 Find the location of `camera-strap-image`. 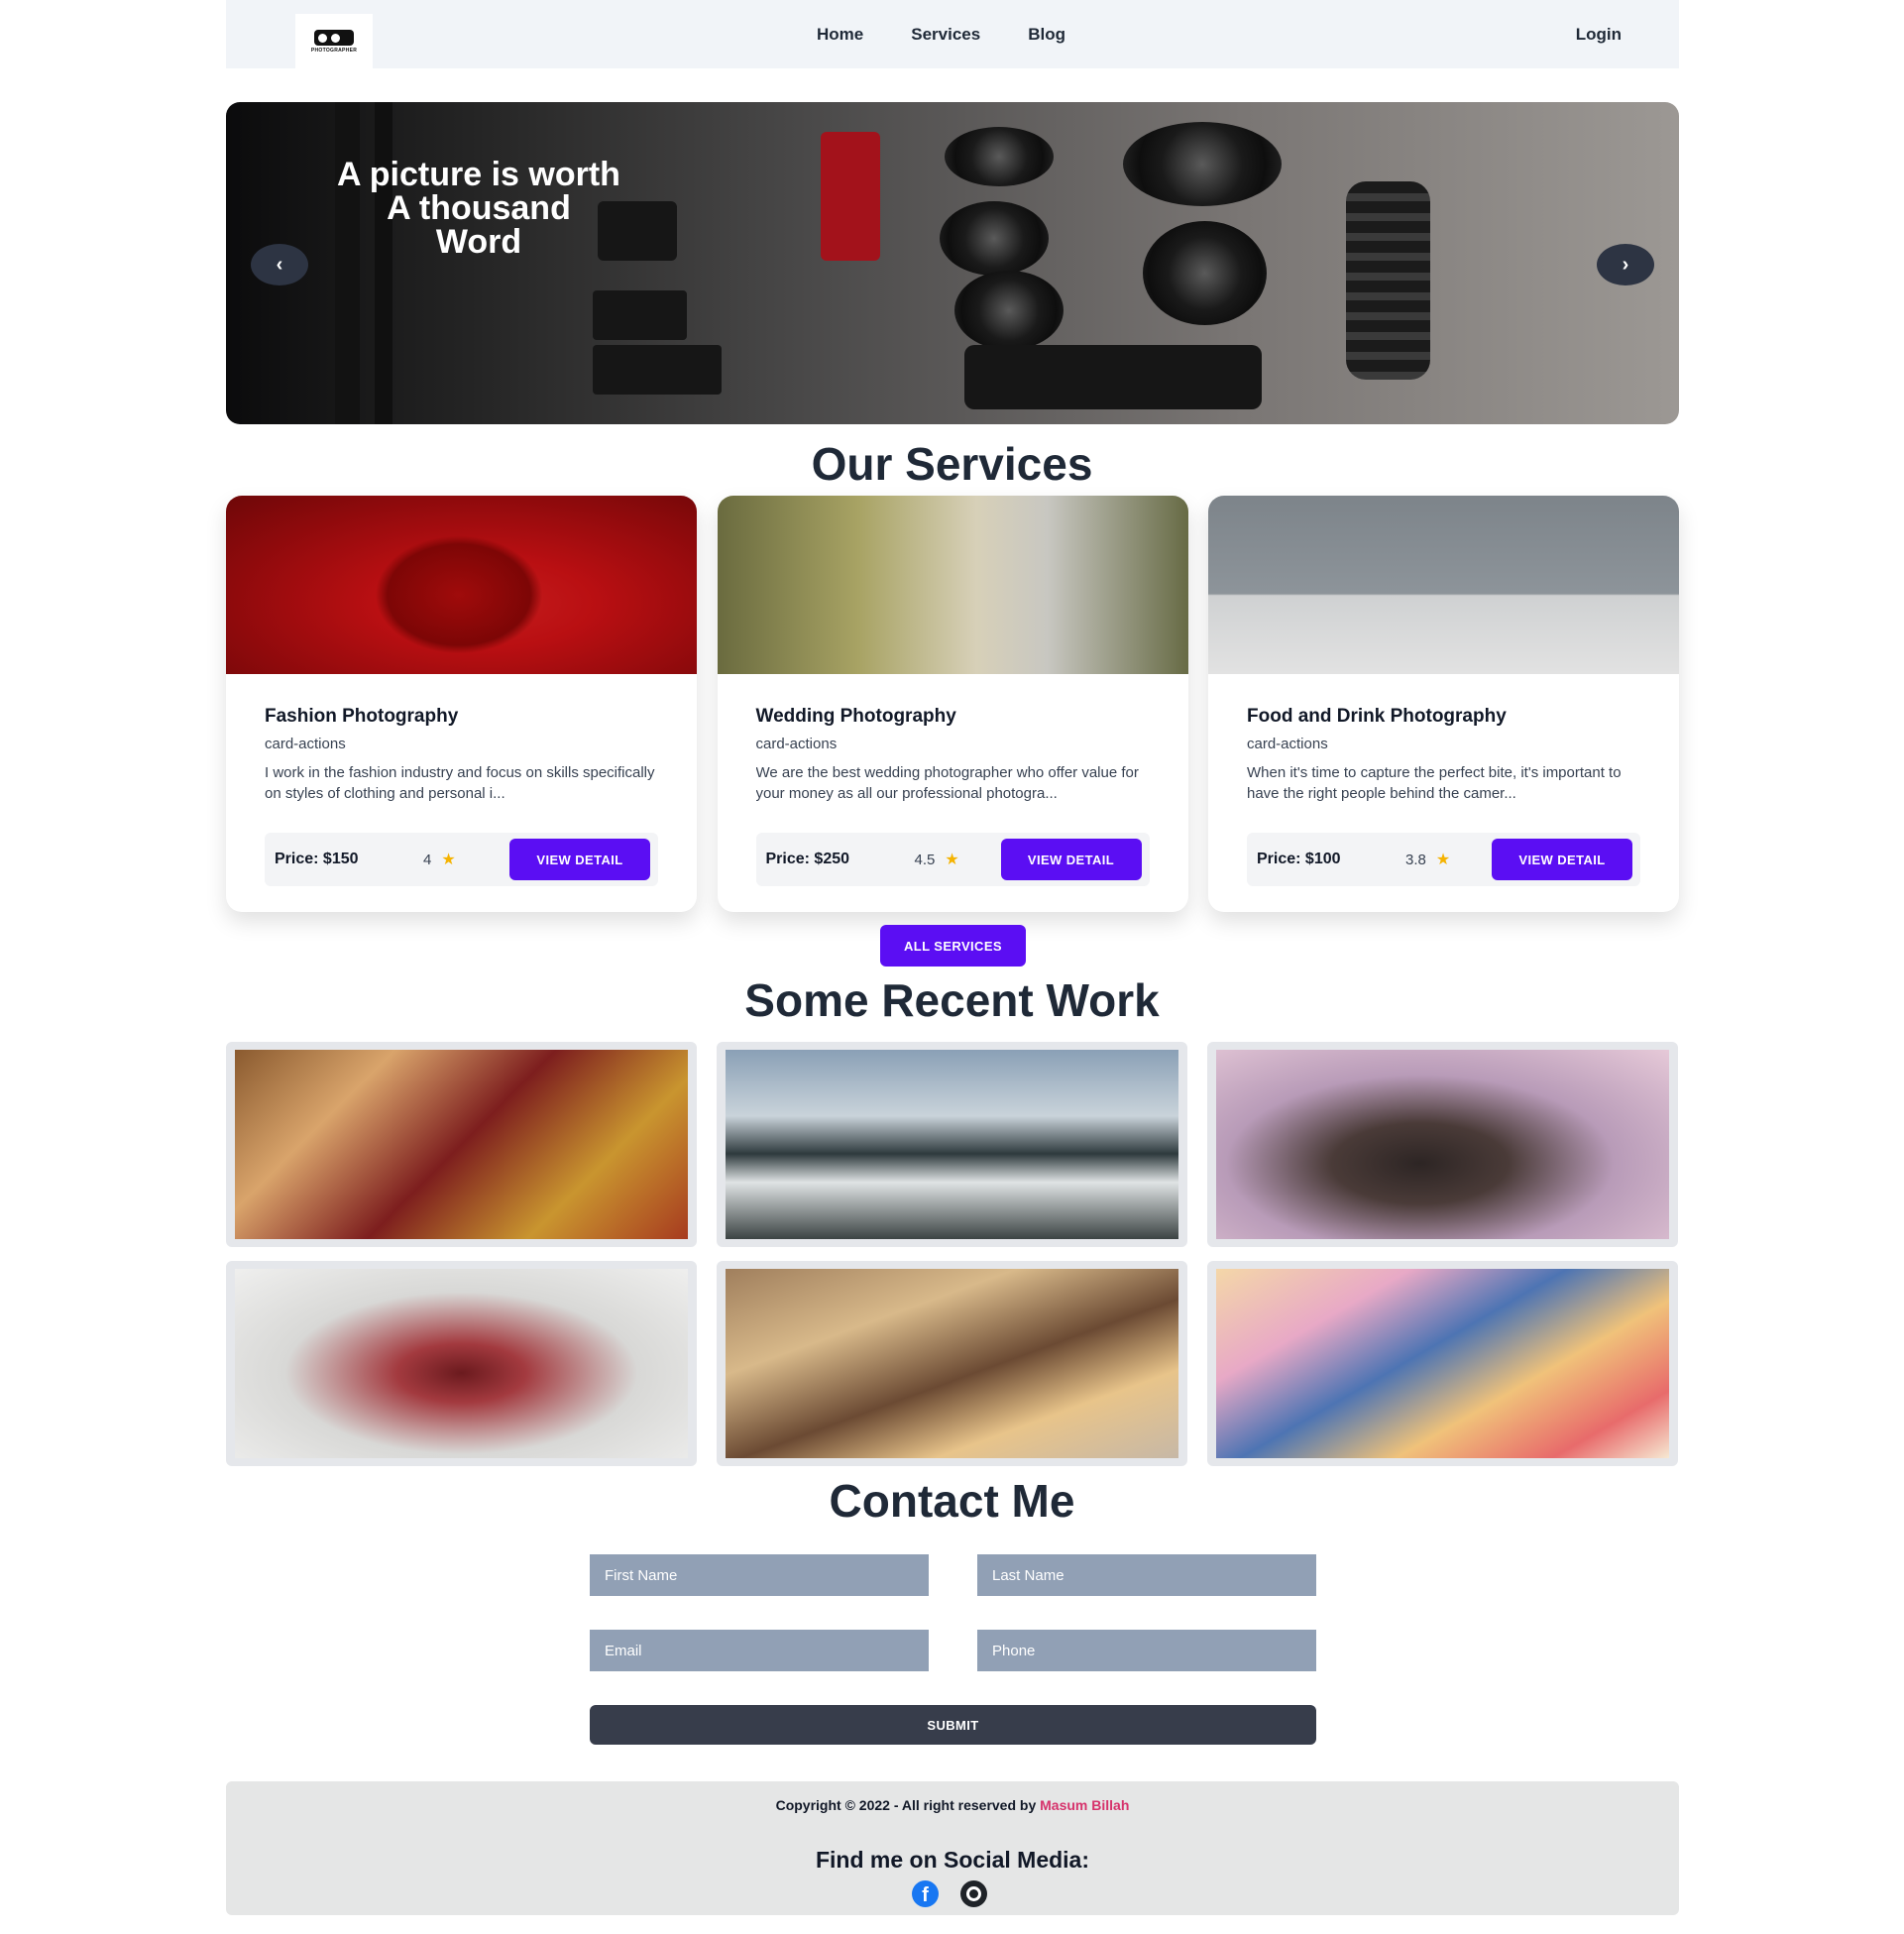

camera-strap-image is located at coordinates (850, 196).